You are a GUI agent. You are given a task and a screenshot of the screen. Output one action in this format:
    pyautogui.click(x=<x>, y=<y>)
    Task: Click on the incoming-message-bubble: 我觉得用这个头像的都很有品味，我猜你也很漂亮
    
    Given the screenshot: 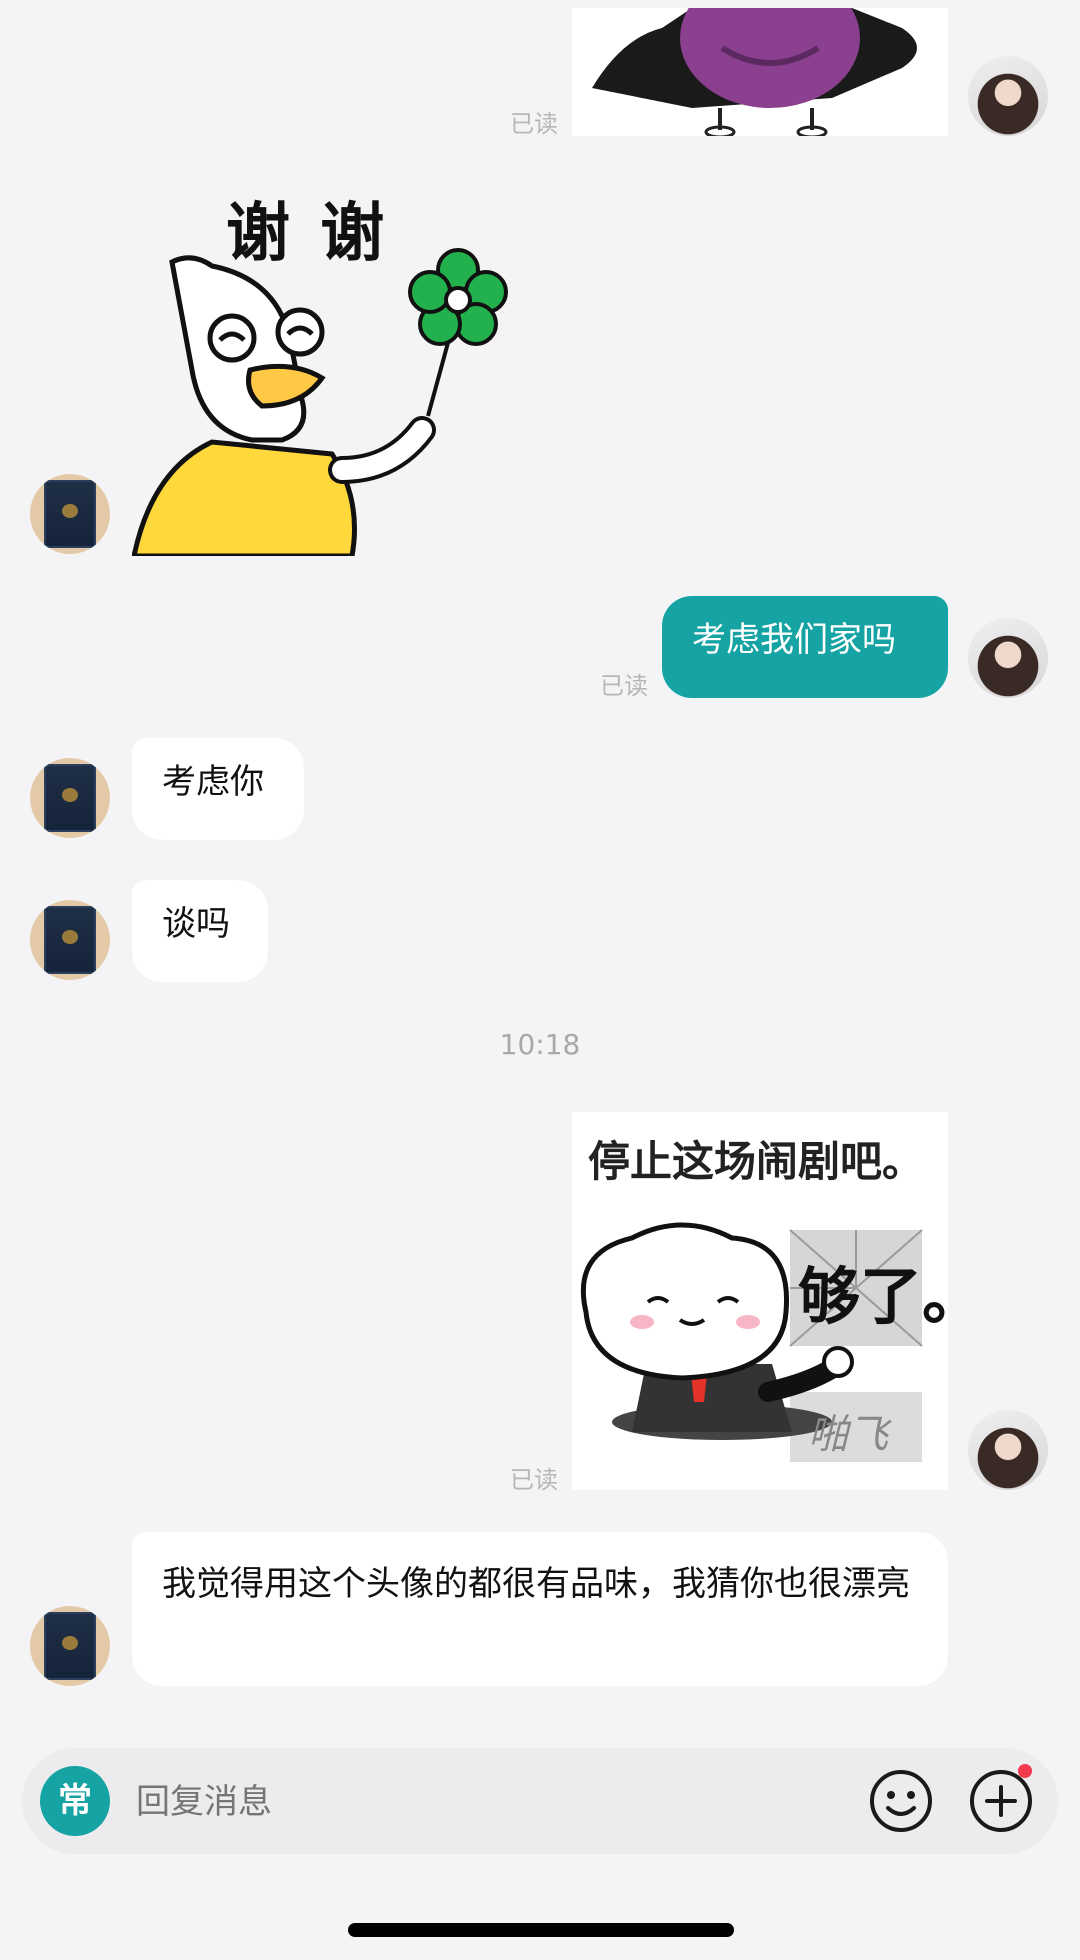 What is the action you would take?
    pyautogui.click(x=540, y=1609)
    